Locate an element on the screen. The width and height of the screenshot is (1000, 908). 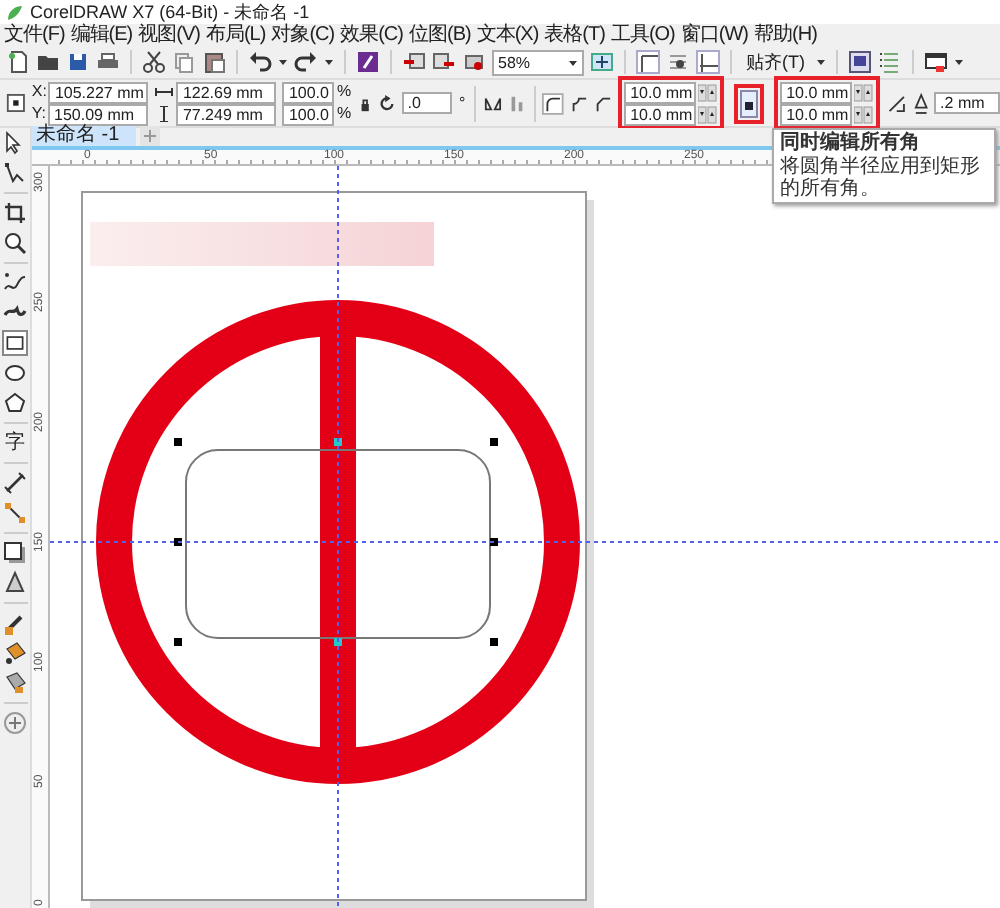
document-tab: 未命名 -1 is located at coordinates (84, 136).